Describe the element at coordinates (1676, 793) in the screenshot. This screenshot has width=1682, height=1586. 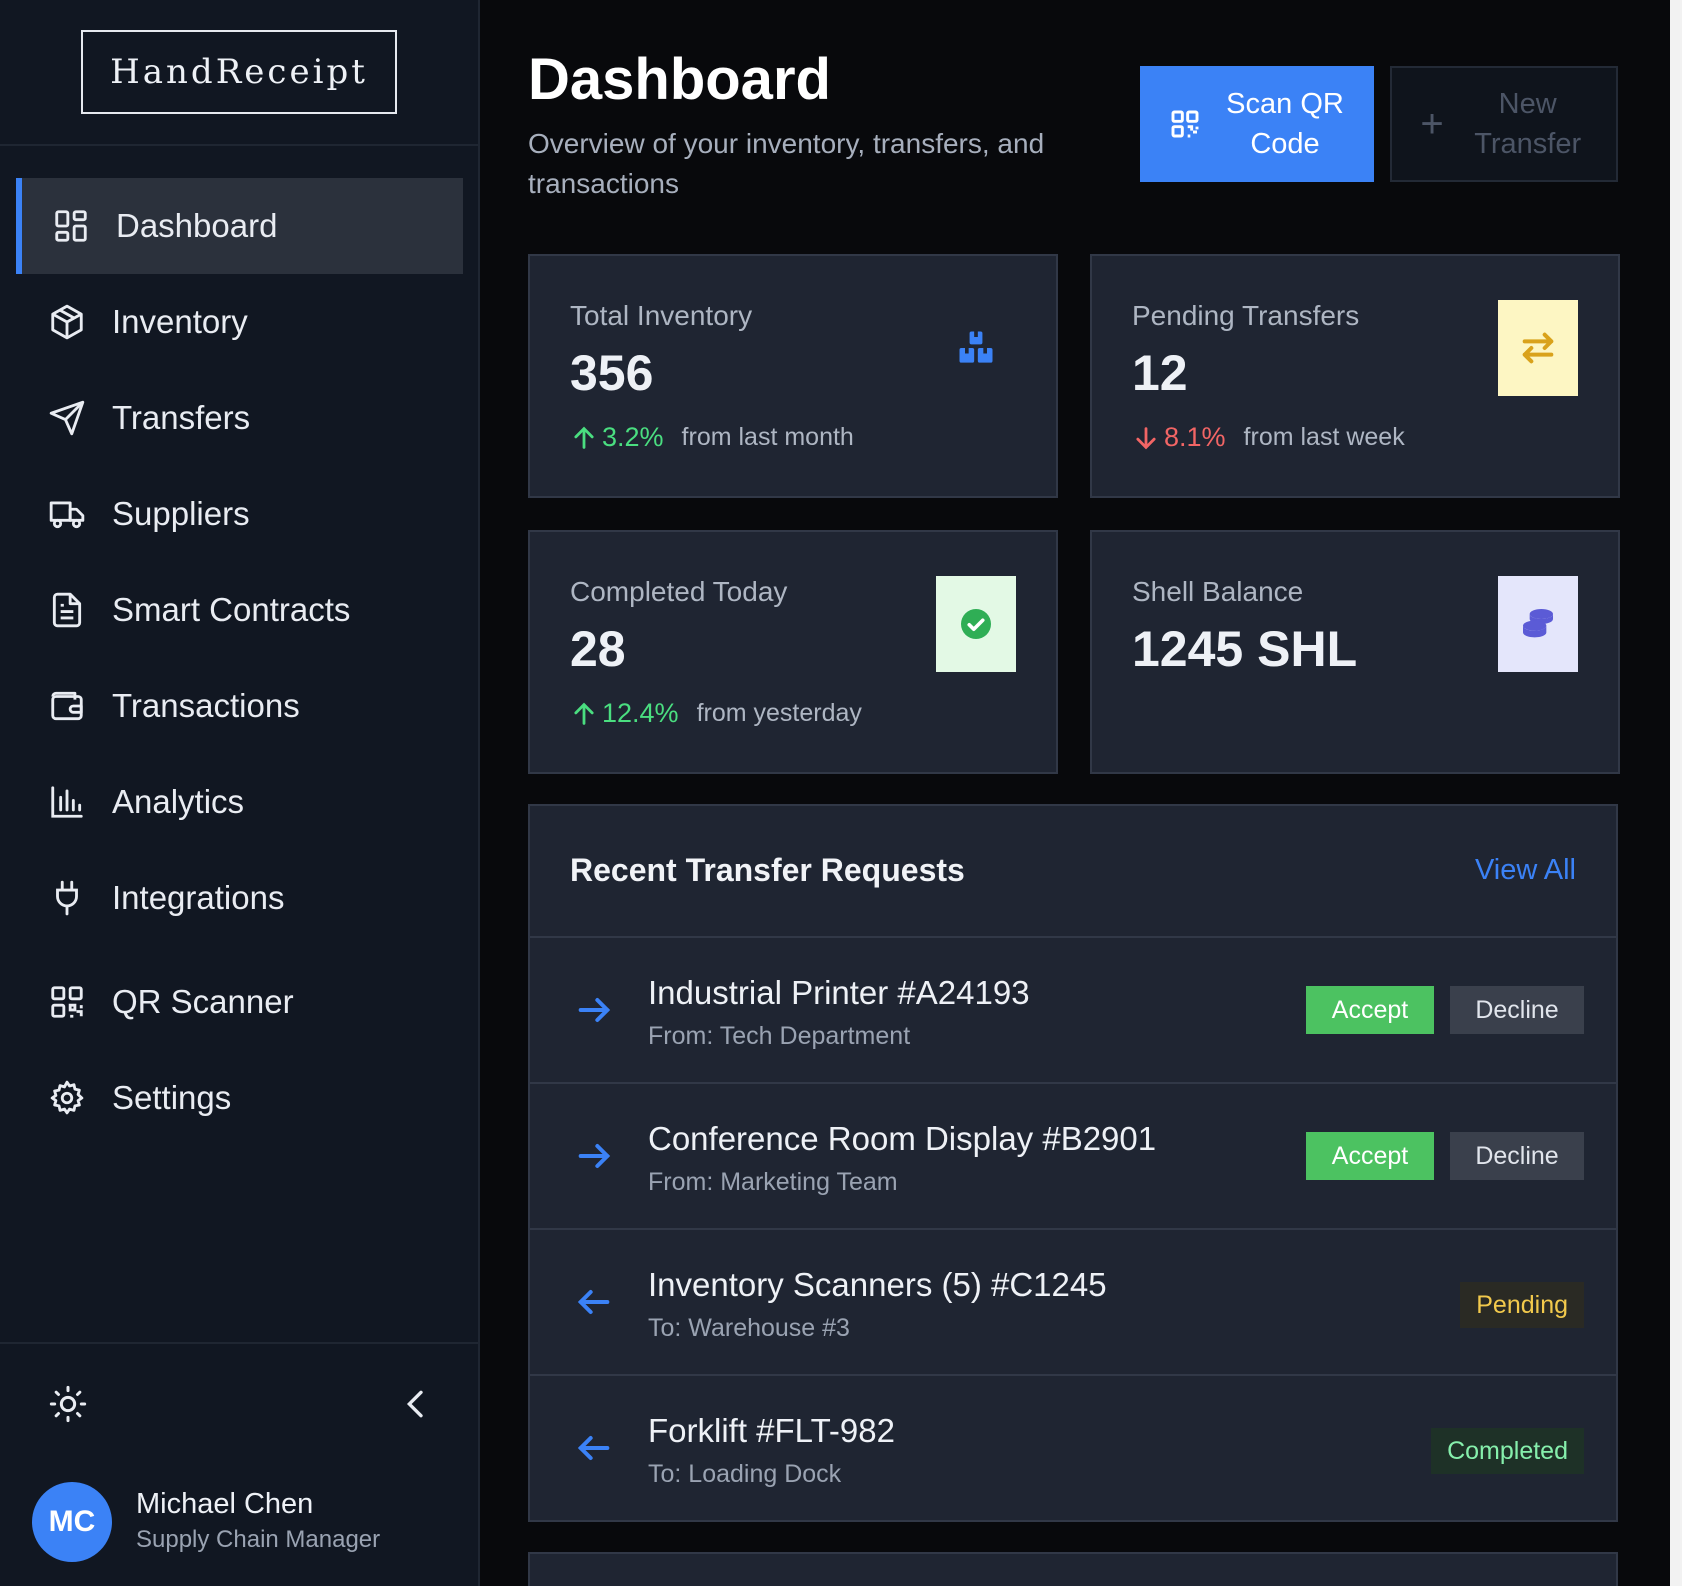
I see `scrollbar` at that location.